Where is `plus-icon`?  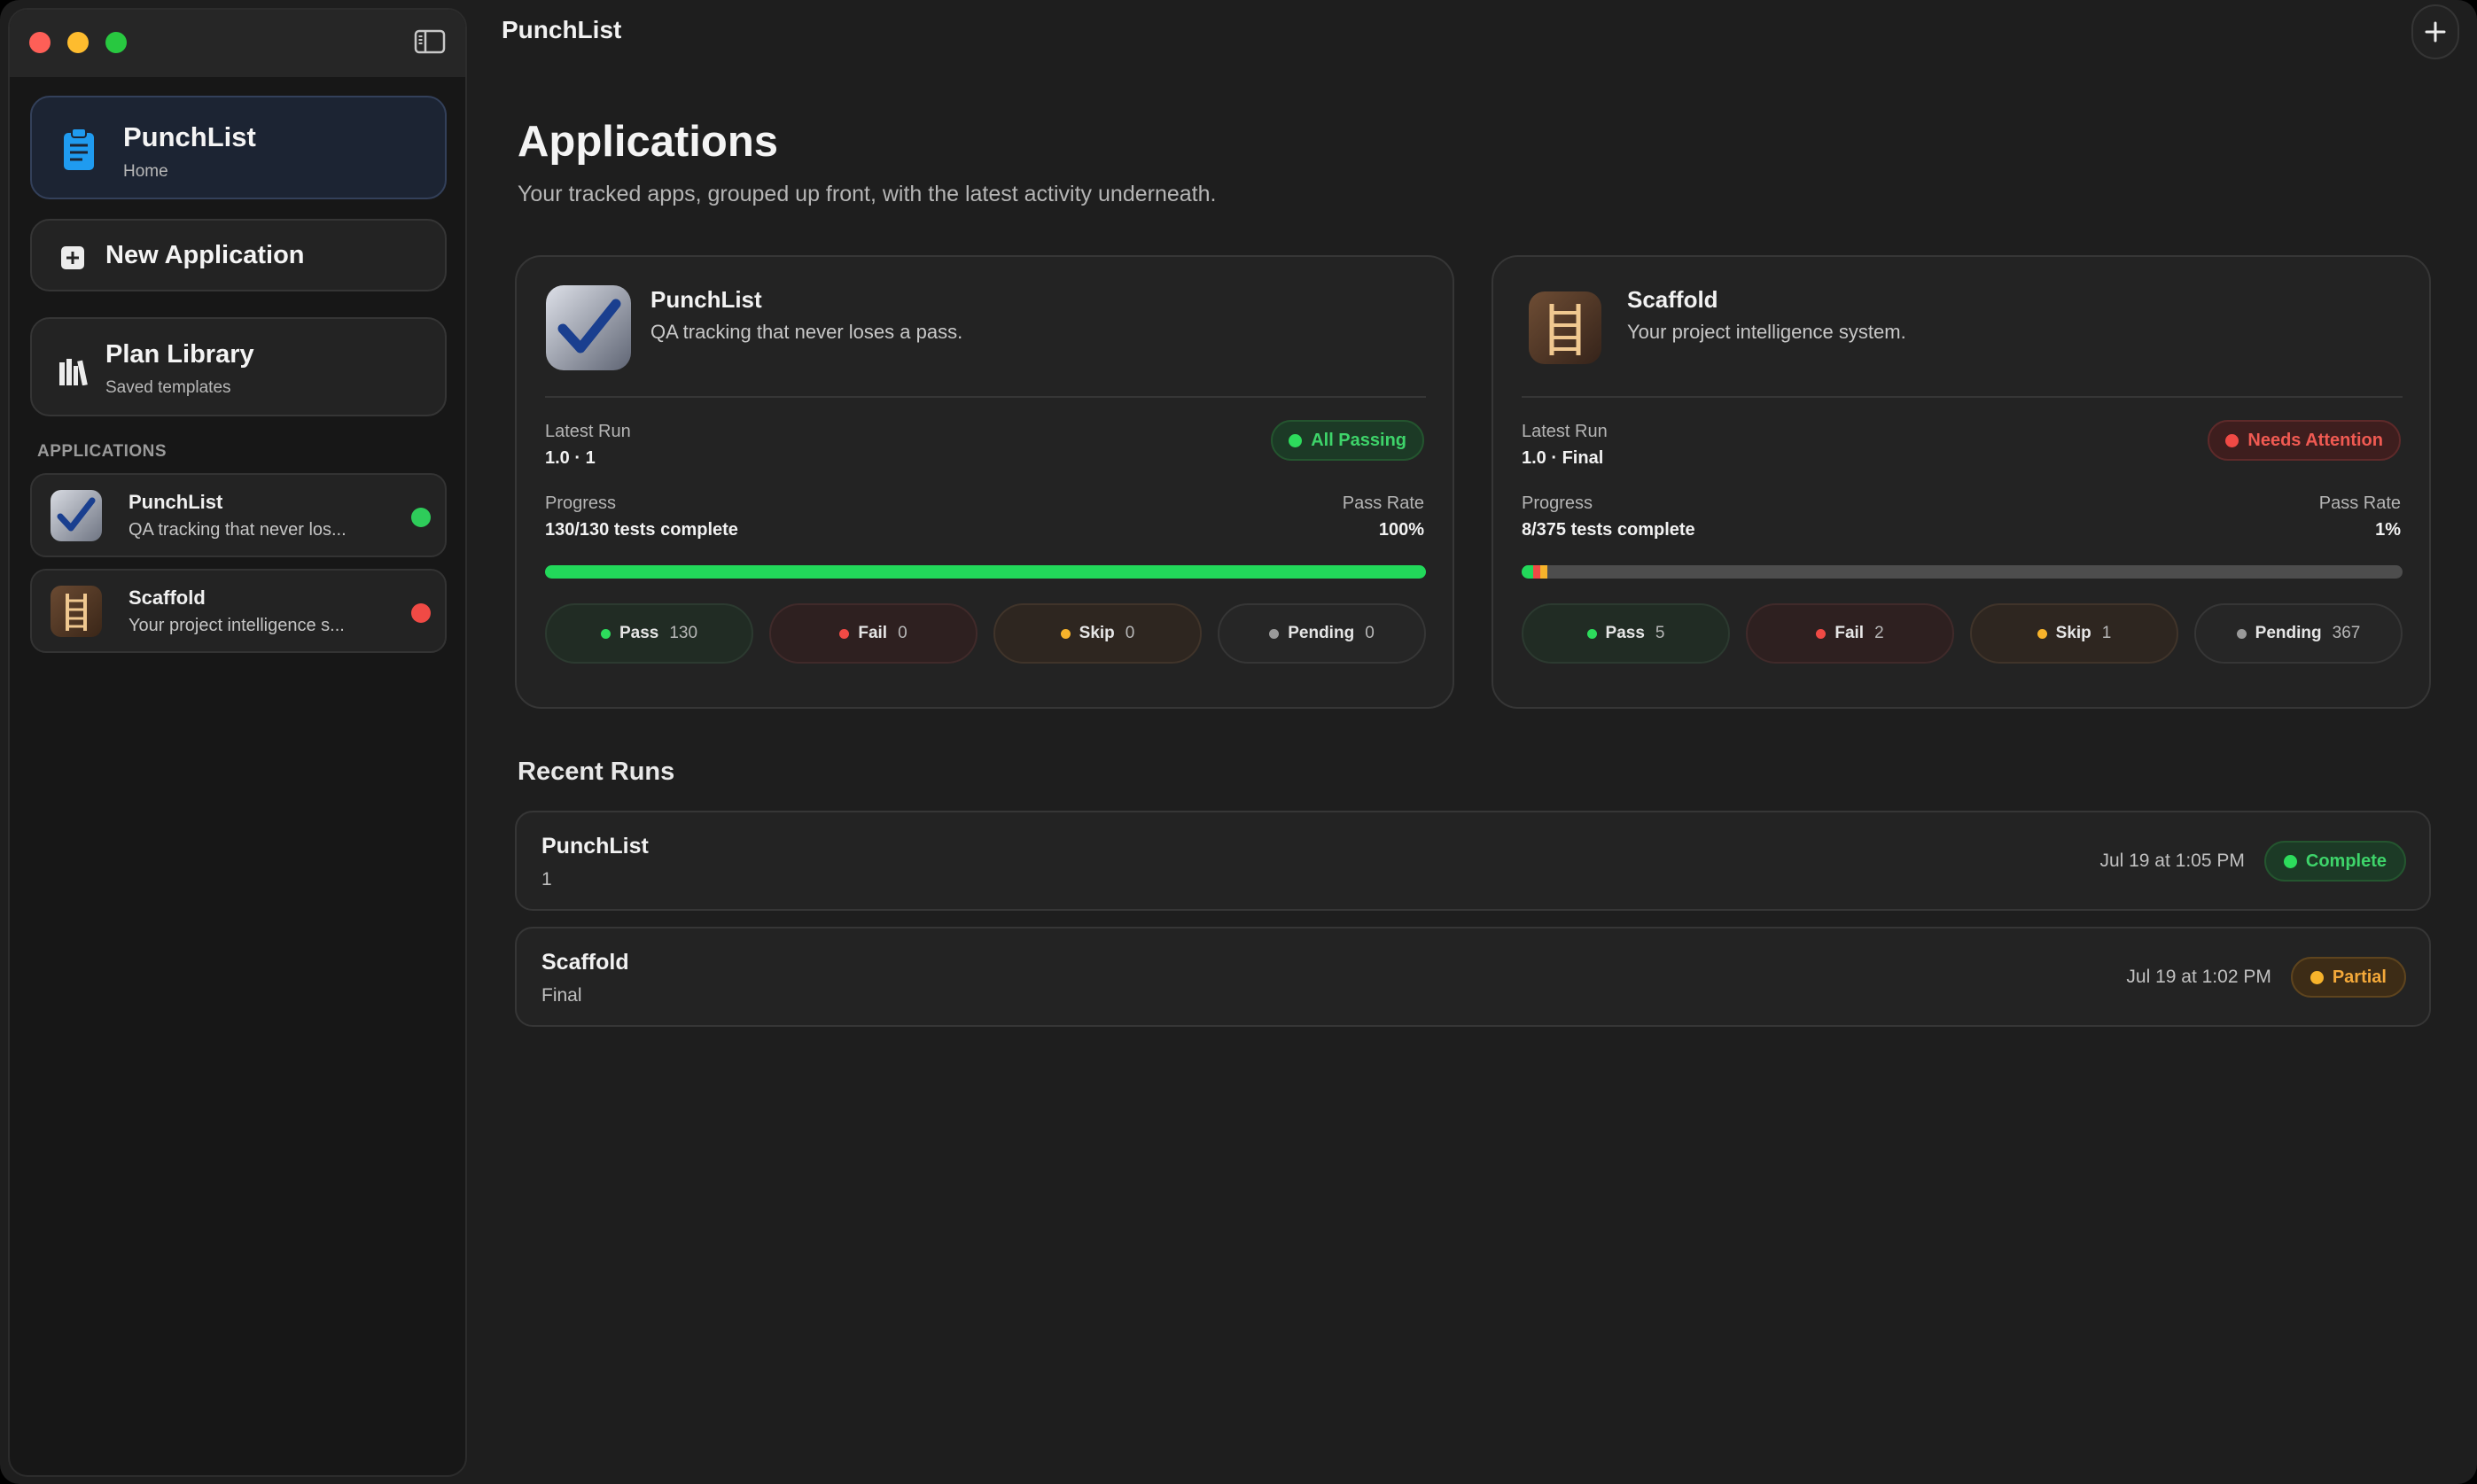 plus-icon is located at coordinates (2435, 32).